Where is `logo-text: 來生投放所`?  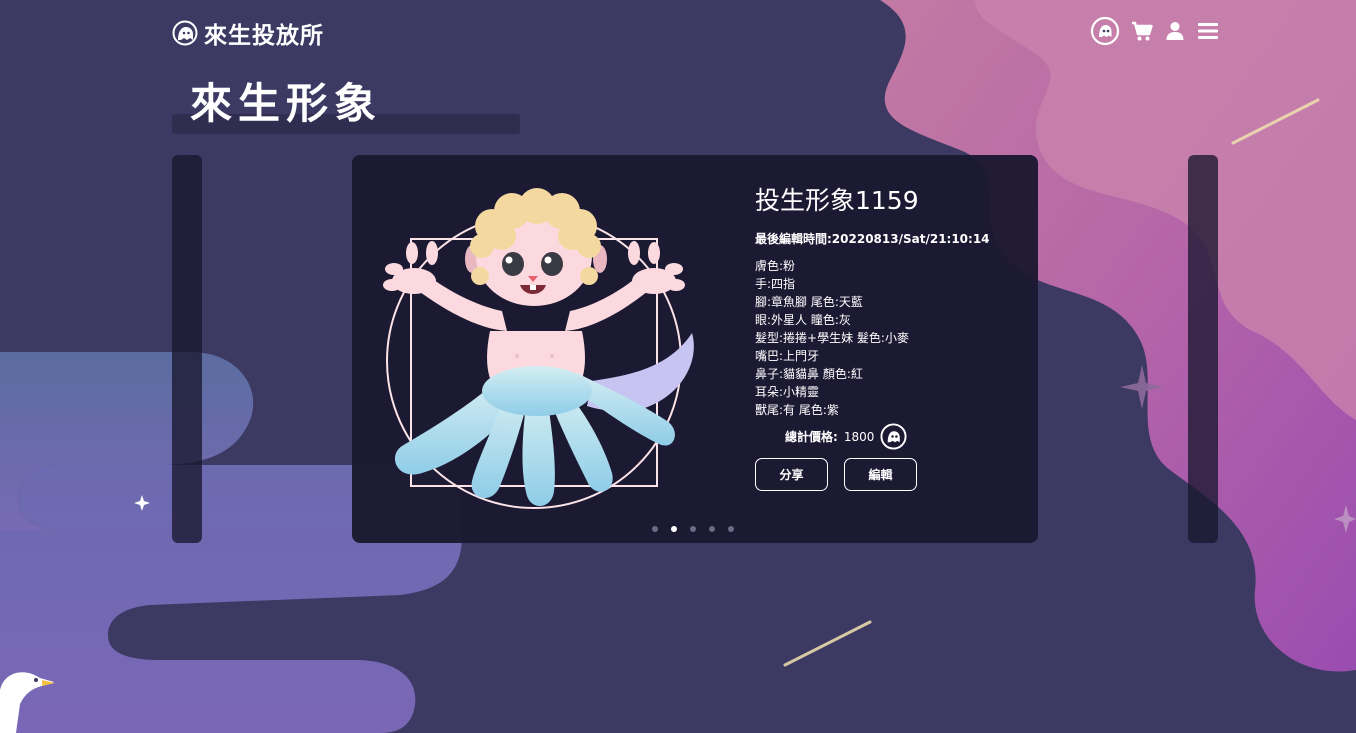 logo-text: 來生投放所 is located at coordinates (264, 36).